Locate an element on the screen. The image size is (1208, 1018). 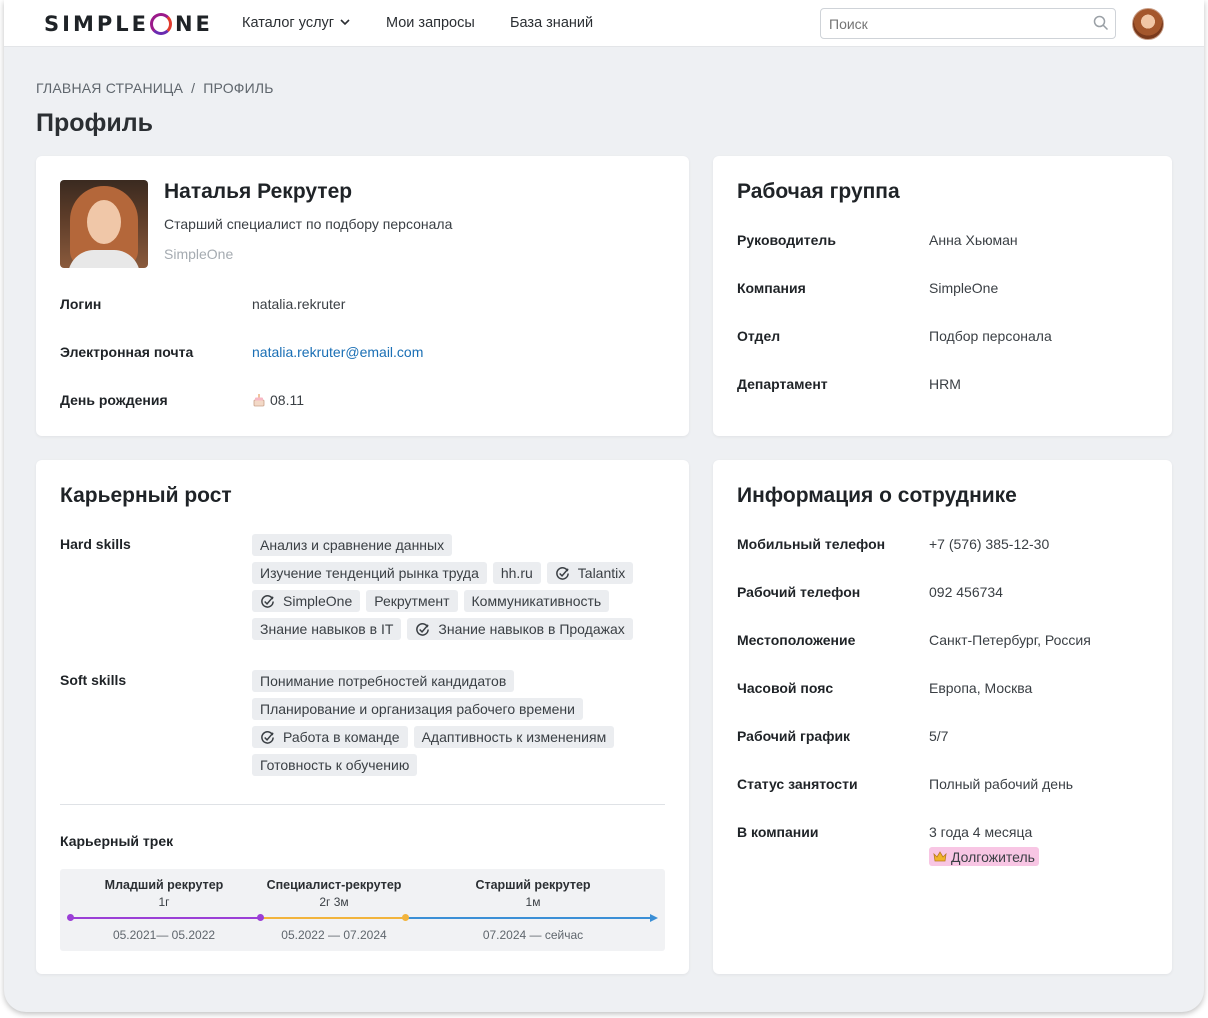
mobile-value: +7 (576) 385-12-30 is located at coordinates (989, 544).